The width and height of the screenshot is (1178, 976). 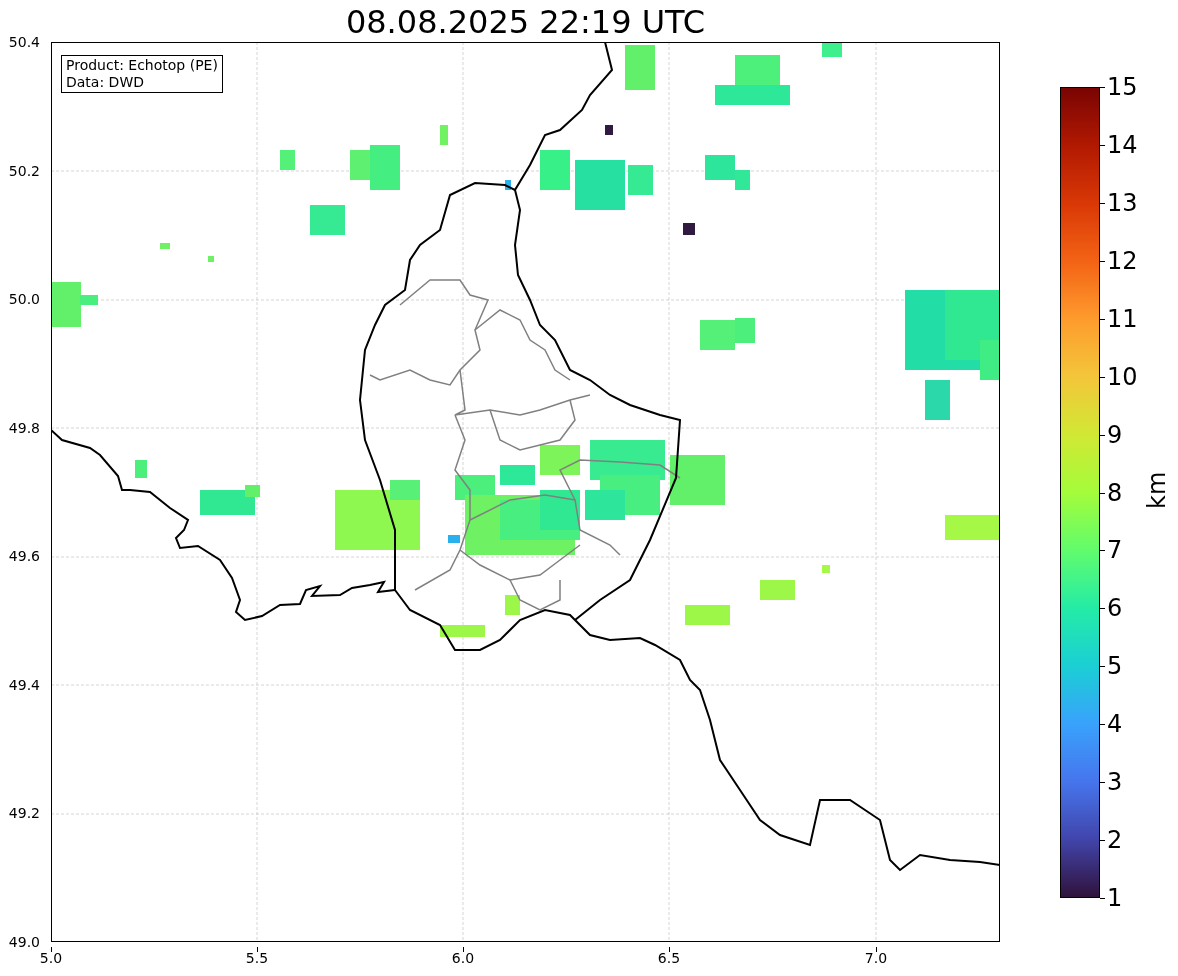 What do you see at coordinates (1122, 202) in the screenshot?
I see `colorbar-tick-label: 13` at bounding box center [1122, 202].